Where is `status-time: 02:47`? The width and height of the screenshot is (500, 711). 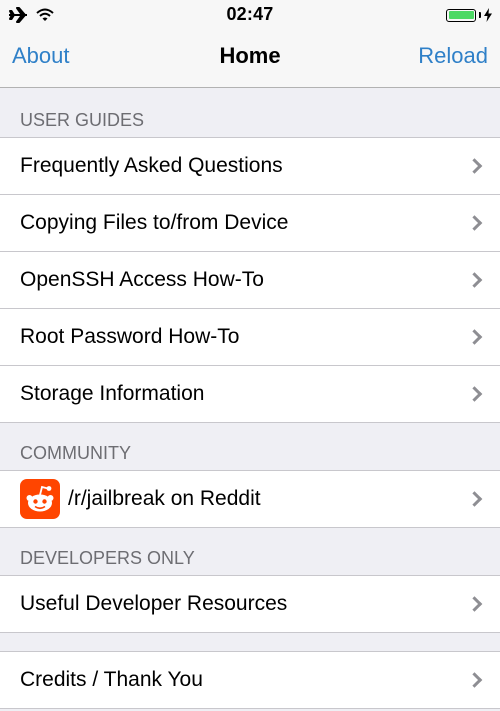 status-time: 02:47 is located at coordinates (250, 14).